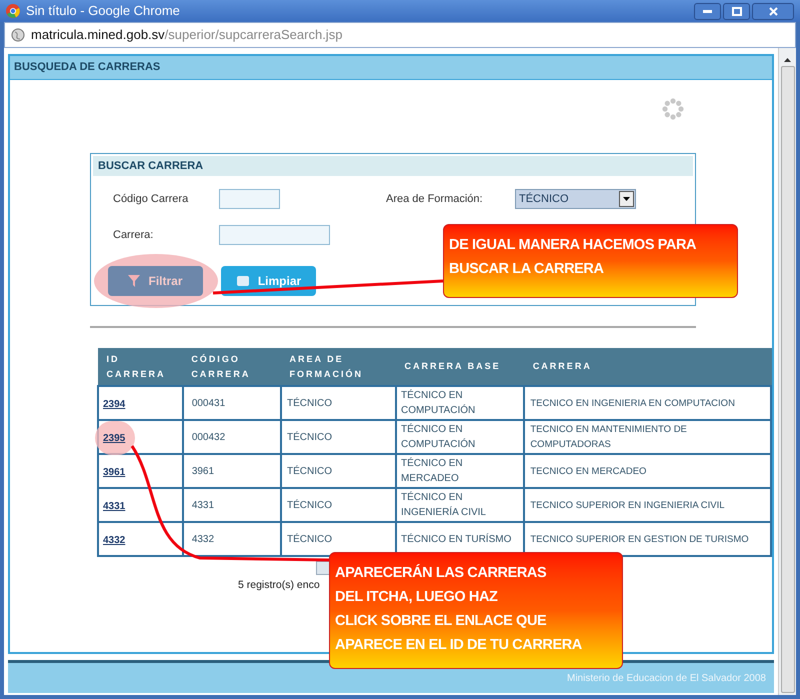 This screenshot has height=699, width=800. I want to click on loading-spinner-icon, so click(673, 109).